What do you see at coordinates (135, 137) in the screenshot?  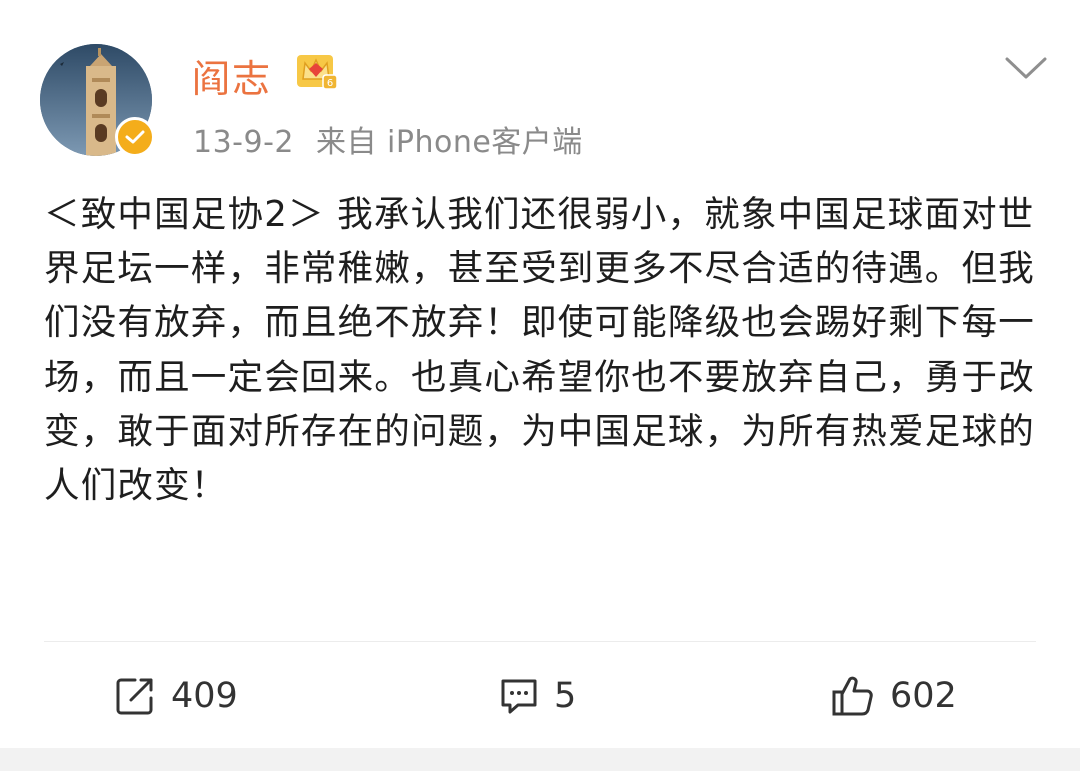 I see `verified-badge-icon` at bounding box center [135, 137].